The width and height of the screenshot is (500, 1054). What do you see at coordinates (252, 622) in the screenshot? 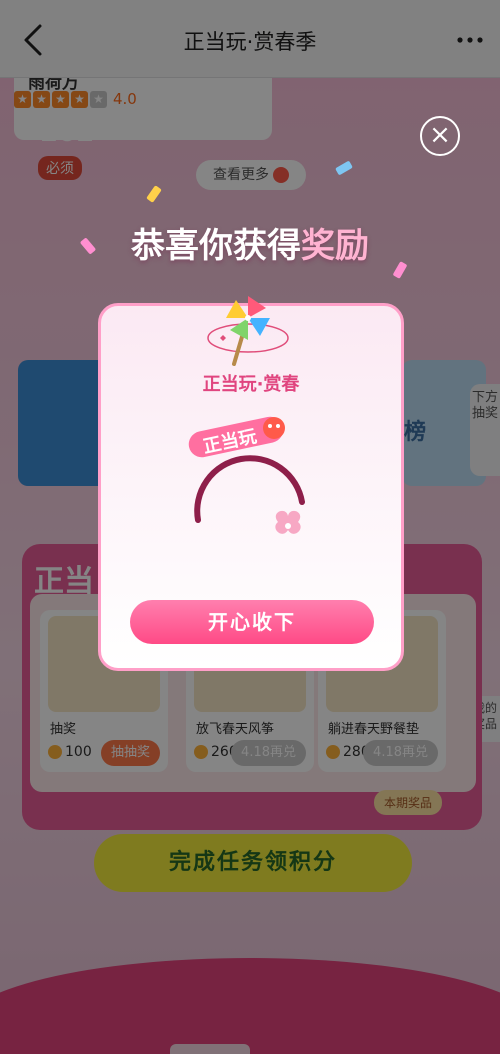
I see `accept-button: 开心收下` at bounding box center [252, 622].